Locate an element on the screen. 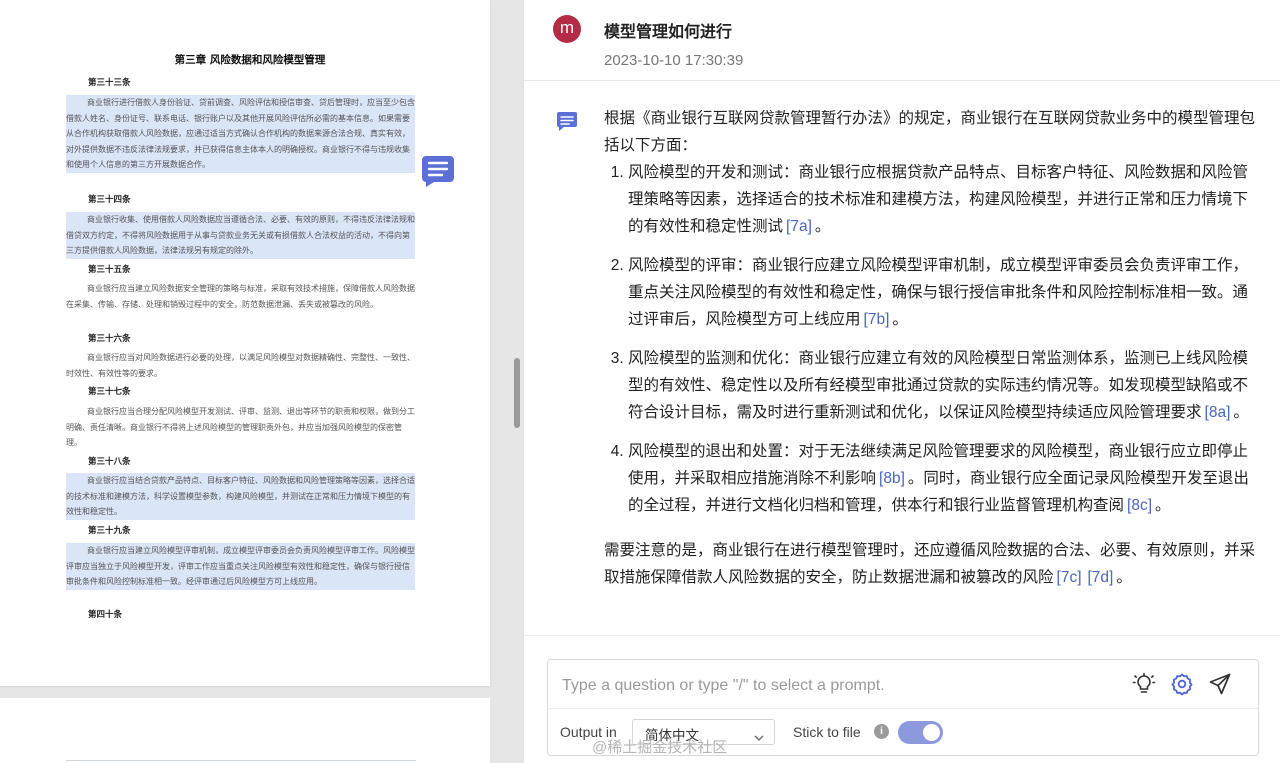 The width and height of the screenshot is (1280, 763). send-icon is located at coordinates (1220, 684).